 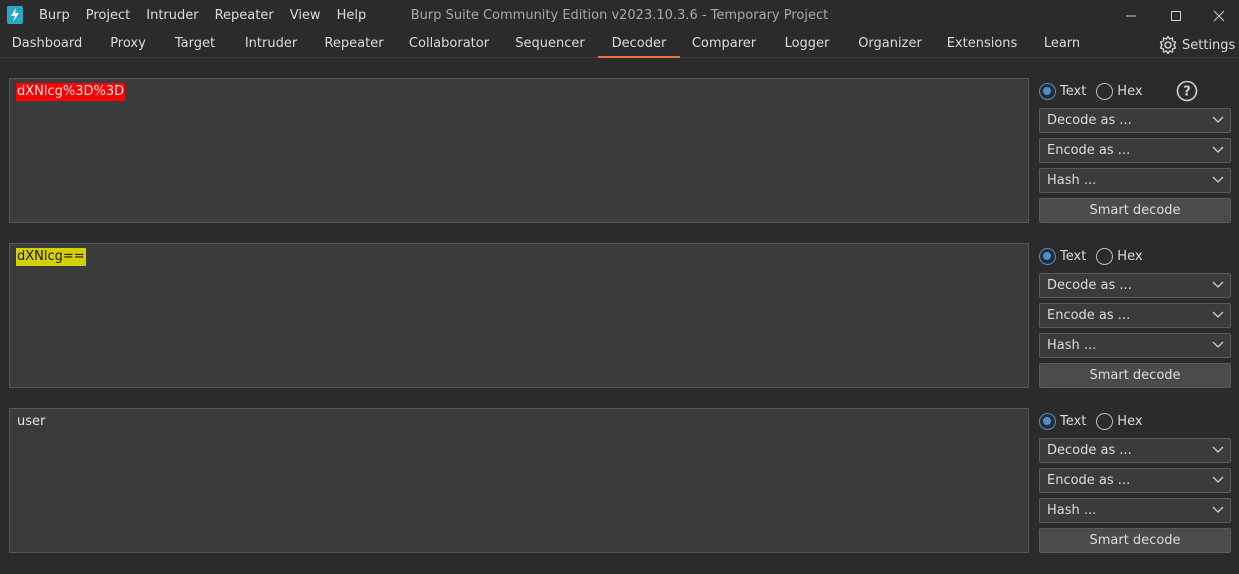 What do you see at coordinates (724, 45) in the screenshot?
I see `tab-comparer: Comparer` at bounding box center [724, 45].